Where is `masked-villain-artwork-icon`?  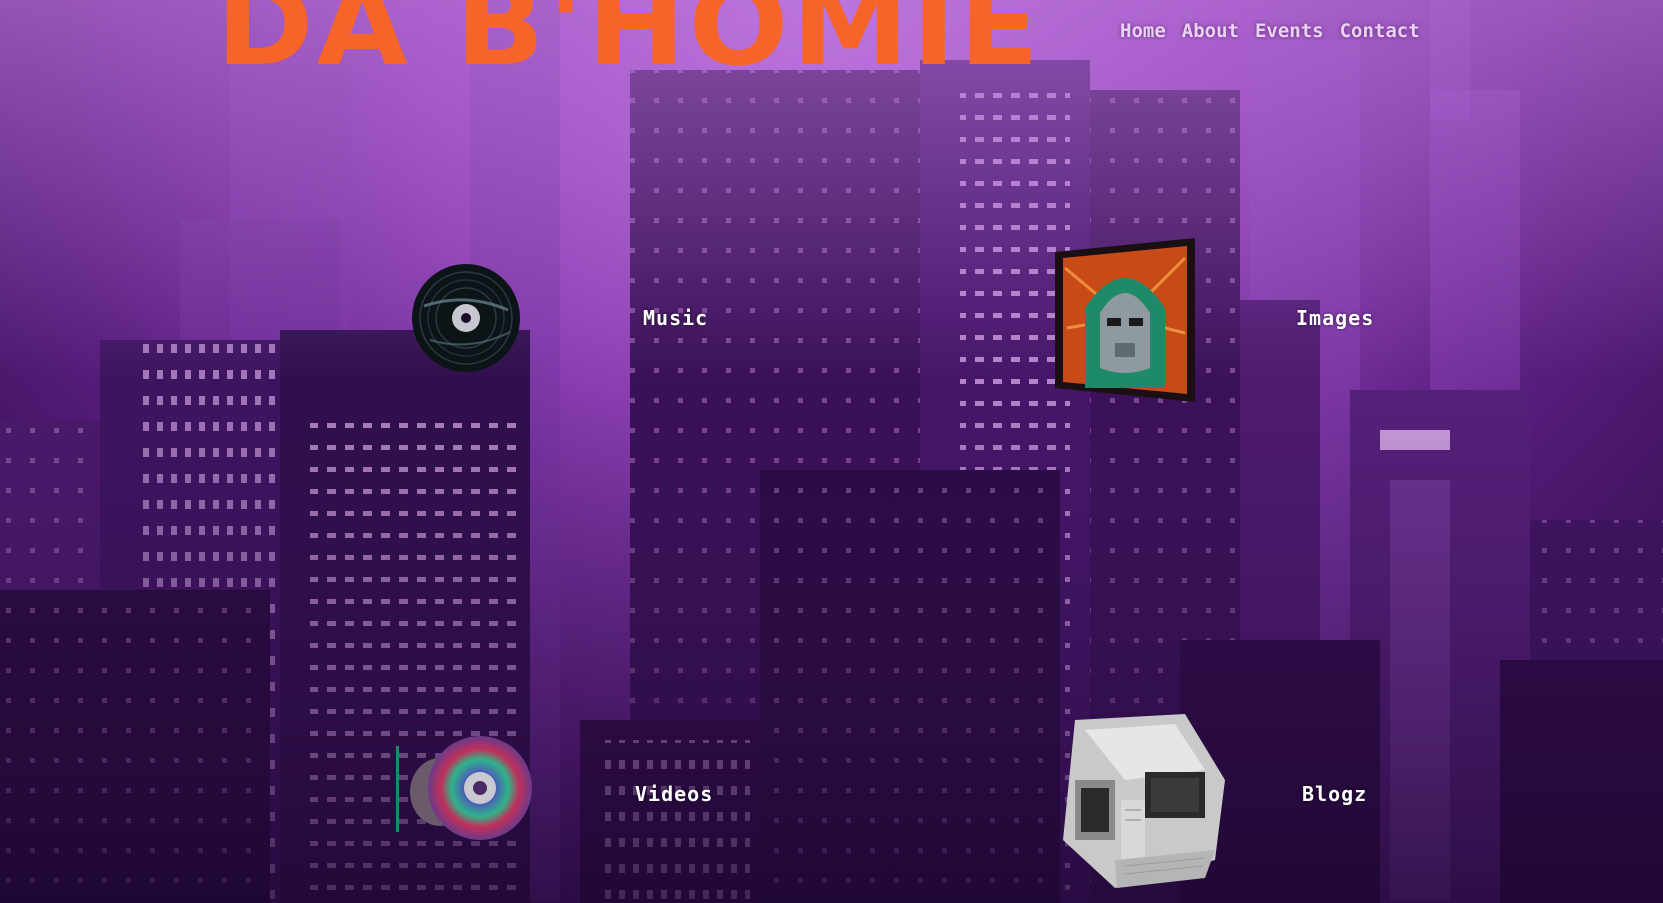 masked-villain-artwork-icon is located at coordinates (1125, 320).